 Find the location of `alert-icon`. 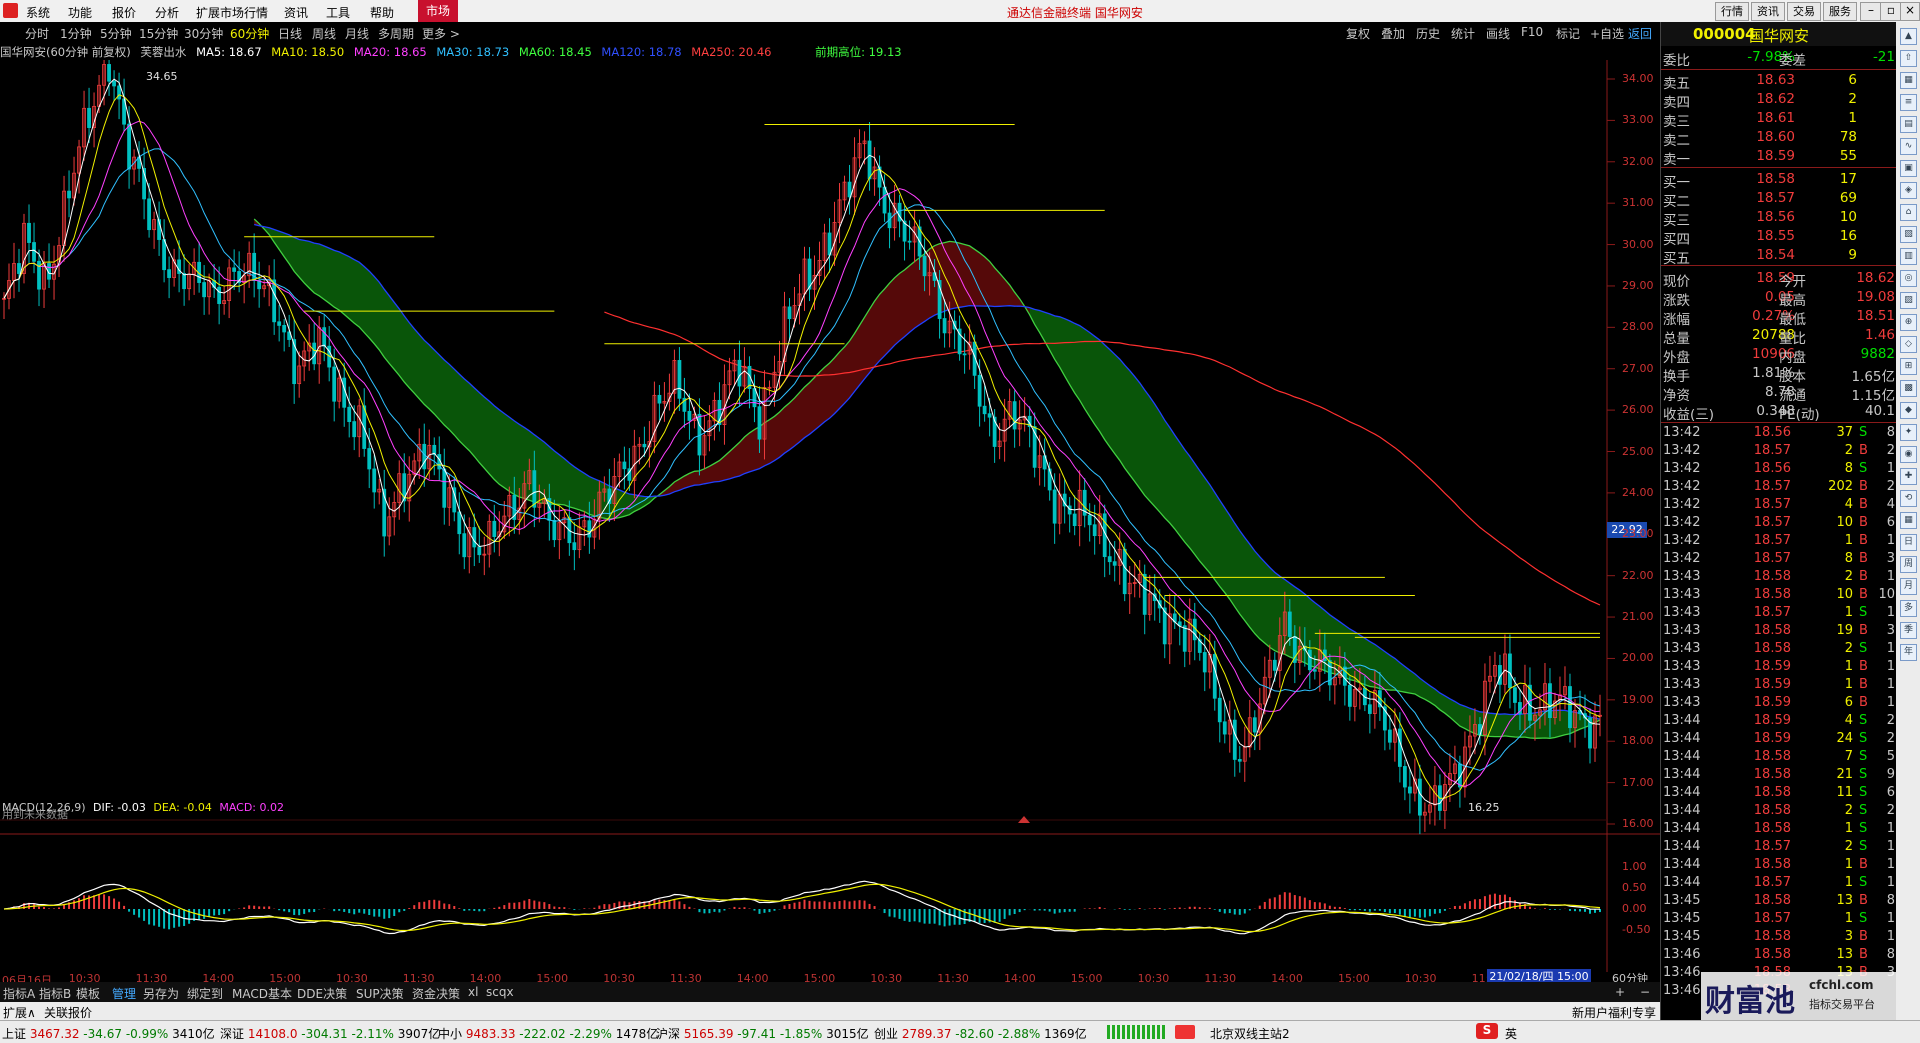

alert-icon is located at coordinates (1185, 1032).